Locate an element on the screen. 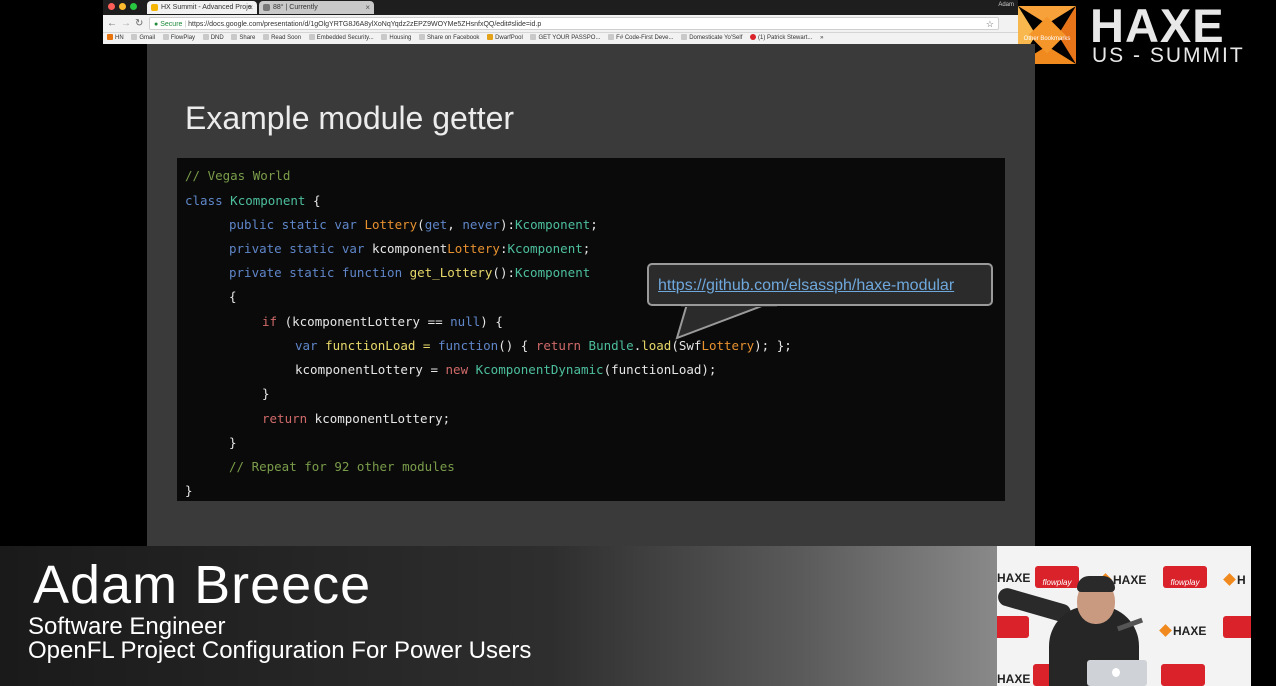 The width and height of the screenshot is (1276, 686). summit-subtitle: US - SUMMIT is located at coordinates (1168, 55).